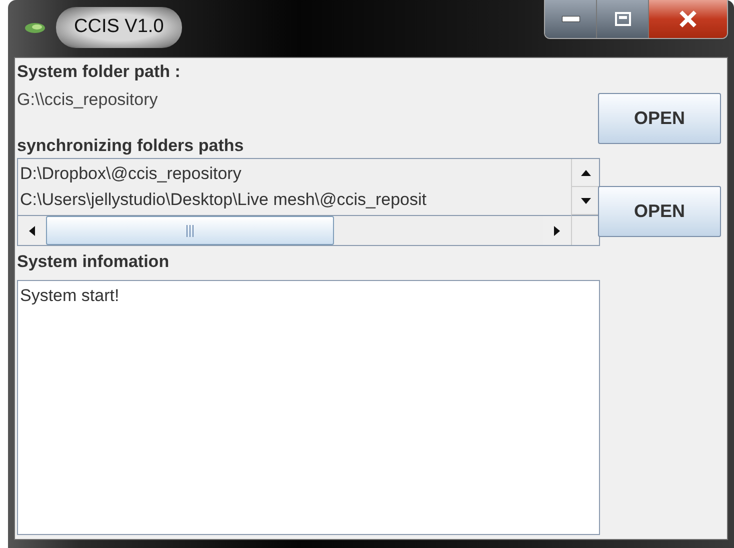  What do you see at coordinates (119, 27) in the screenshot?
I see `window-title: CCIS V1.0` at bounding box center [119, 27].